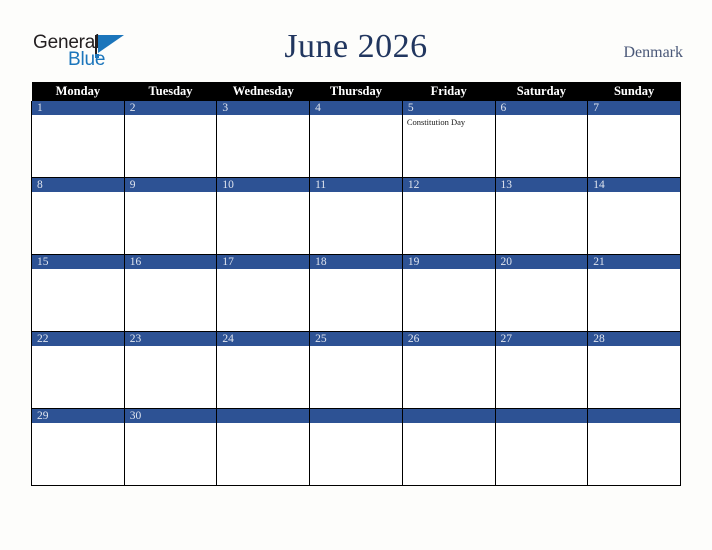  I want to click on calendar-day-cell: 15, so click(78, 293).